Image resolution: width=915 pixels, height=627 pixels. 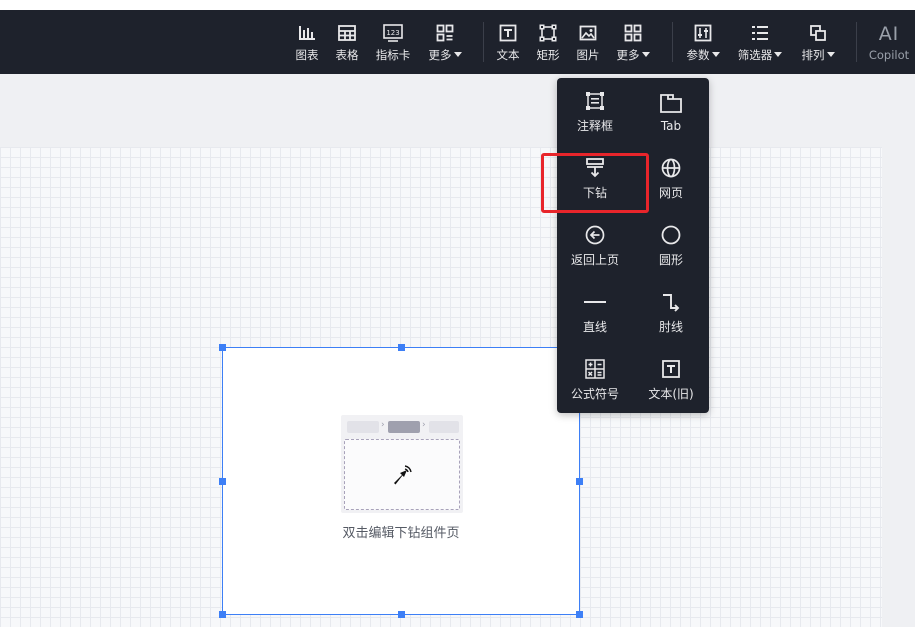 I want to click on toolbar-indicator-card-label: 指标卡, so click(x=393, y=54).